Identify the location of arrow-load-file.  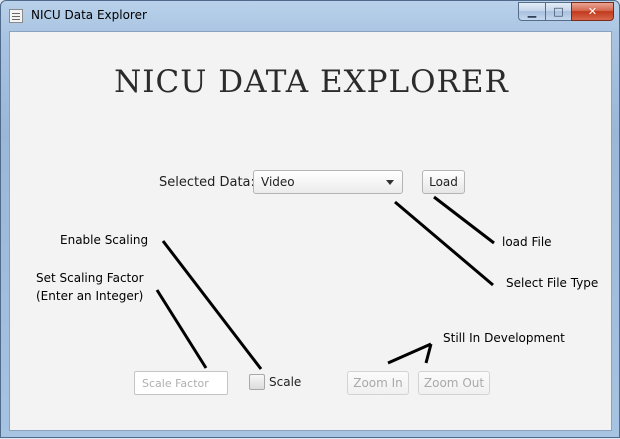
(464, 220).